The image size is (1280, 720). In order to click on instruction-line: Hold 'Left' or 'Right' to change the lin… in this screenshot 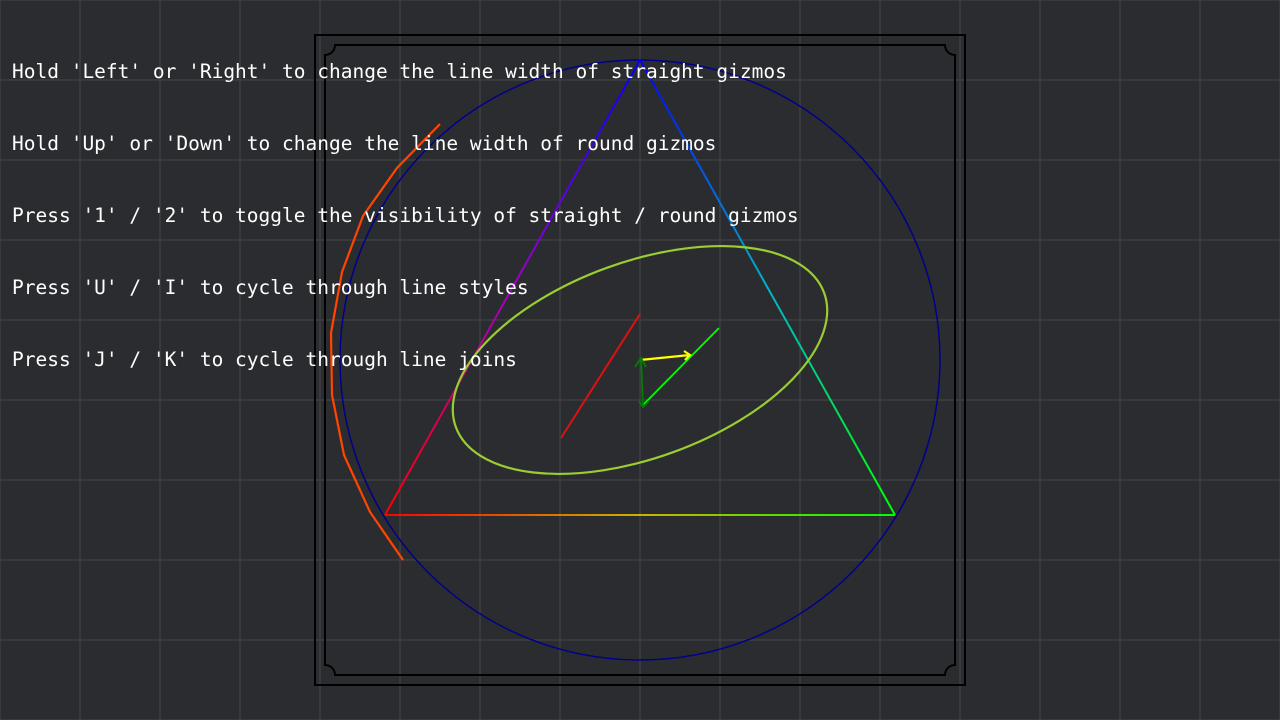, I will do `click(399, 71)`.